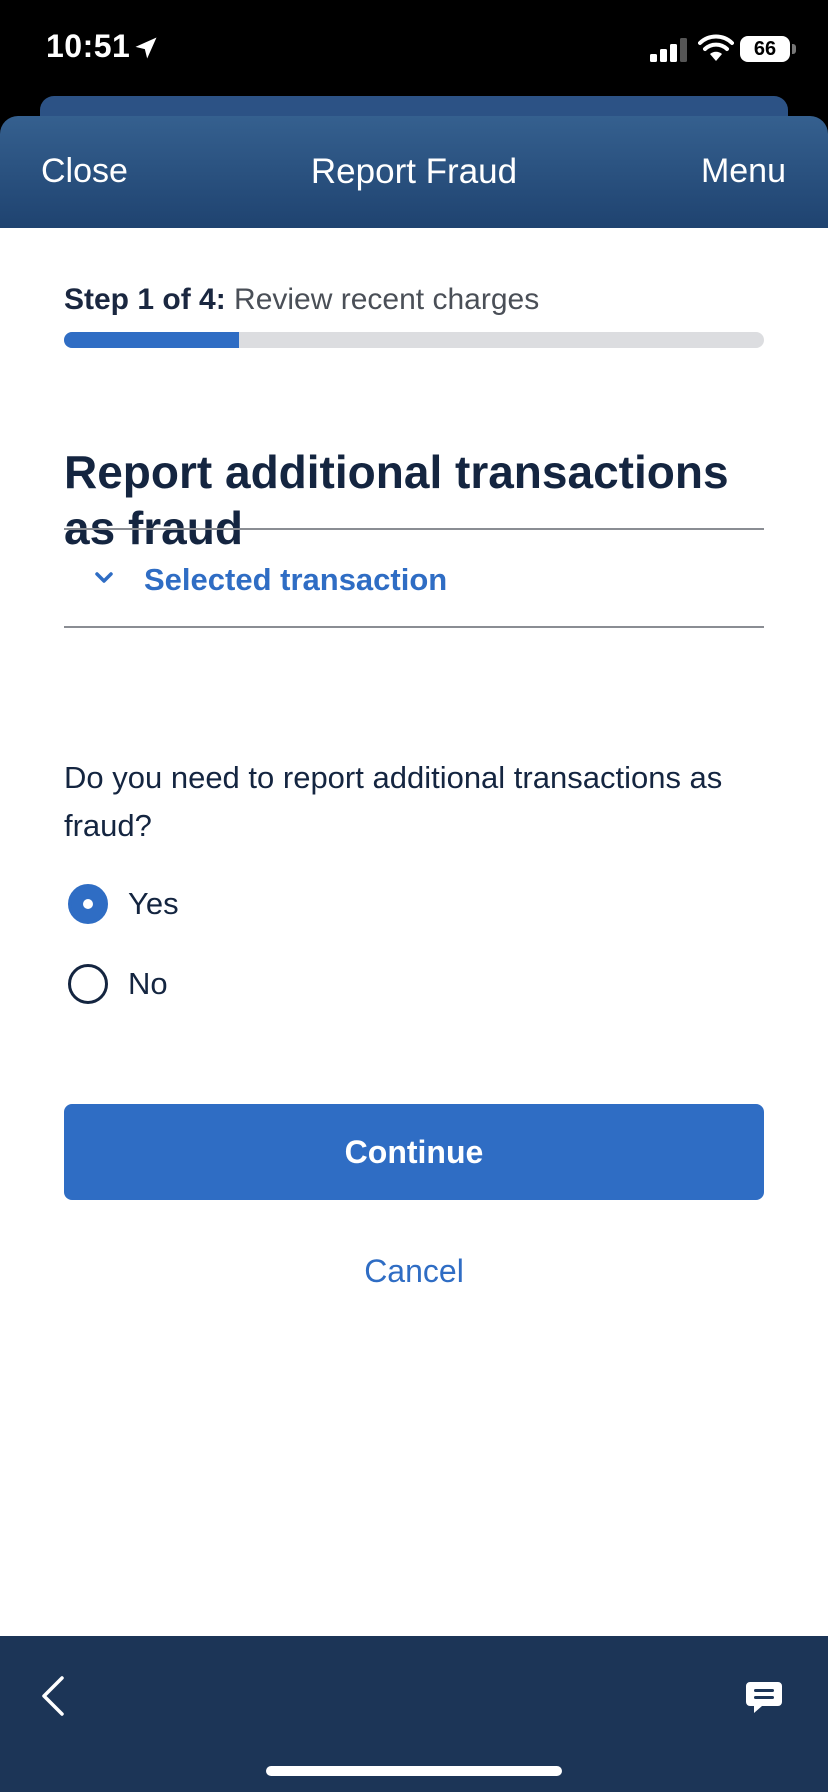 The height and width of the screenshot is (1792, 828). I want to click on cellular-signal-icon, so click(668, 50).